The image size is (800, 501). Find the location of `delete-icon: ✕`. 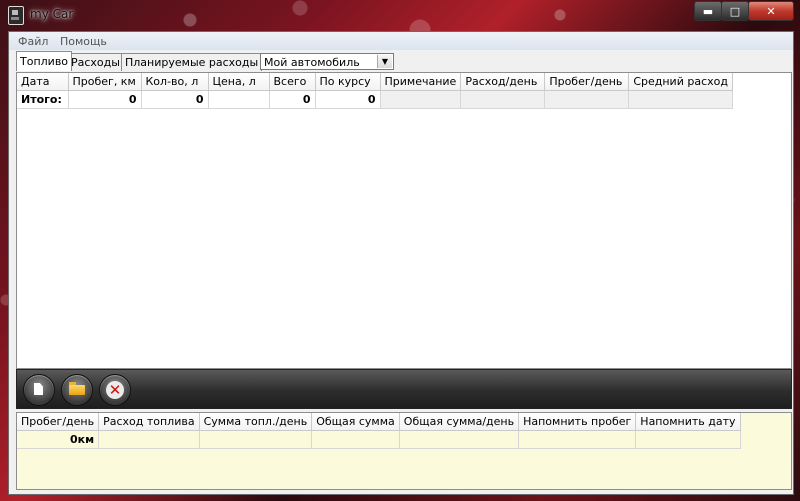

delete-icon: ✕ is located at coordinates (115, 390).